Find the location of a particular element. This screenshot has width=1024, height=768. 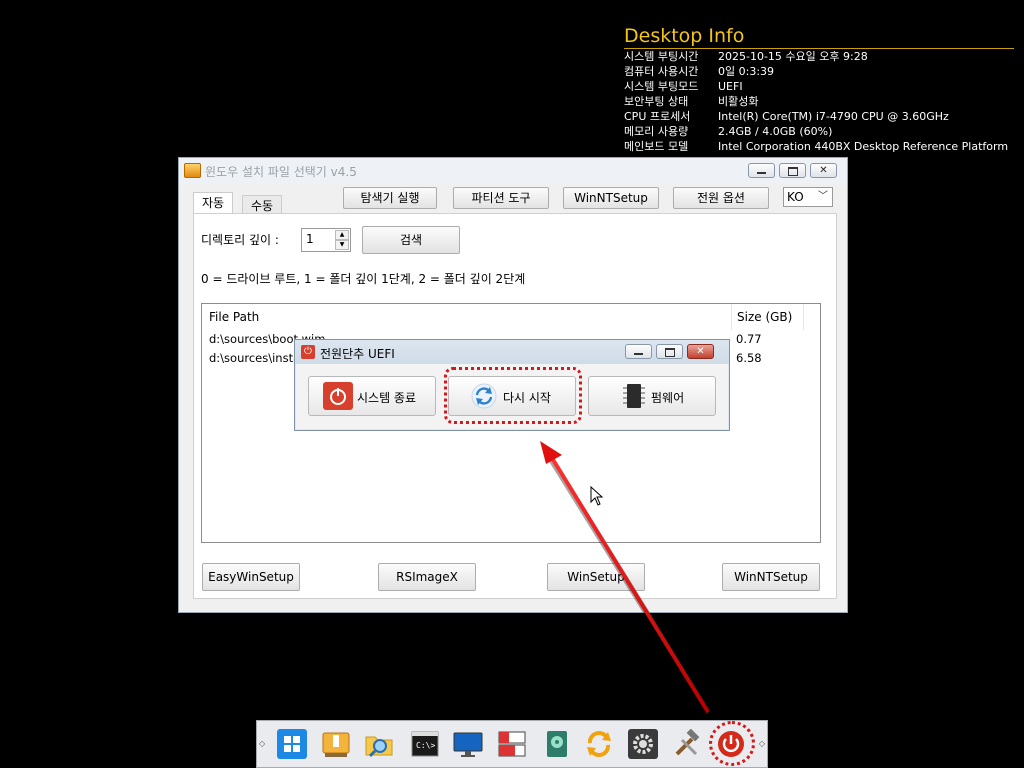

folder-search-icon is located at coordinates (379, 744).